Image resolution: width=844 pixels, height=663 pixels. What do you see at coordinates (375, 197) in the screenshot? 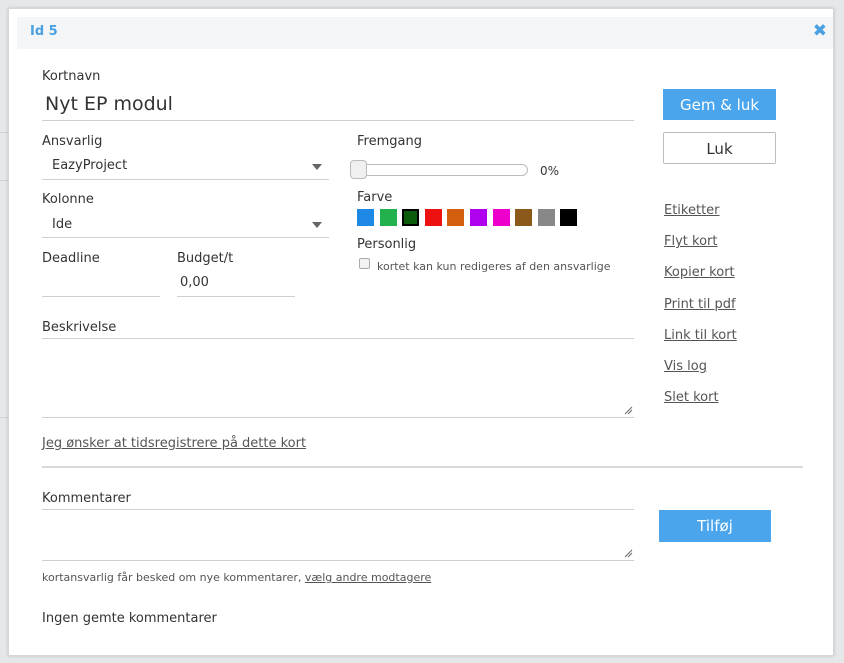
I see `color-label: Farve` at bounding box center [375, 197].